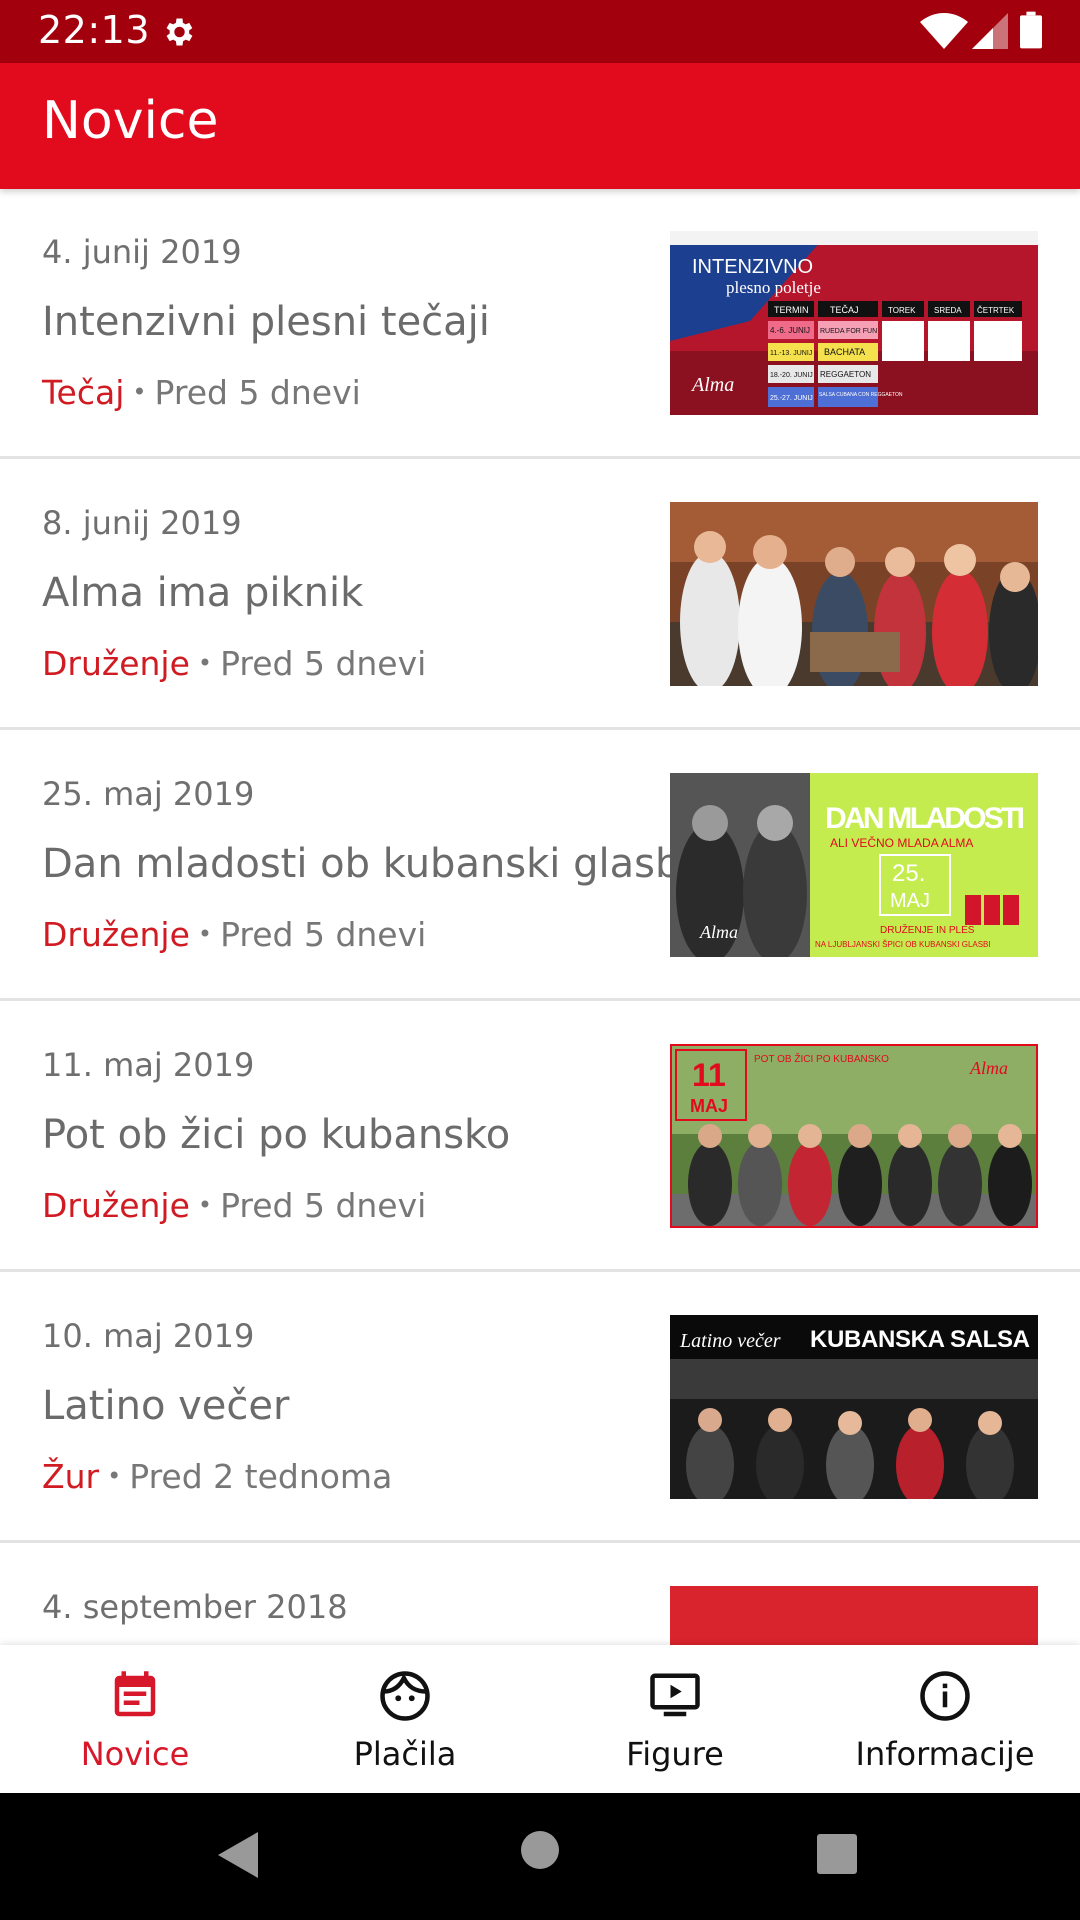 Image resolution: width=1080 pixels, height=1920 pixels. Describe the element at coordinates (845, 374) in the screenshot. I see `thumb-text: REGGAETON` at that location.